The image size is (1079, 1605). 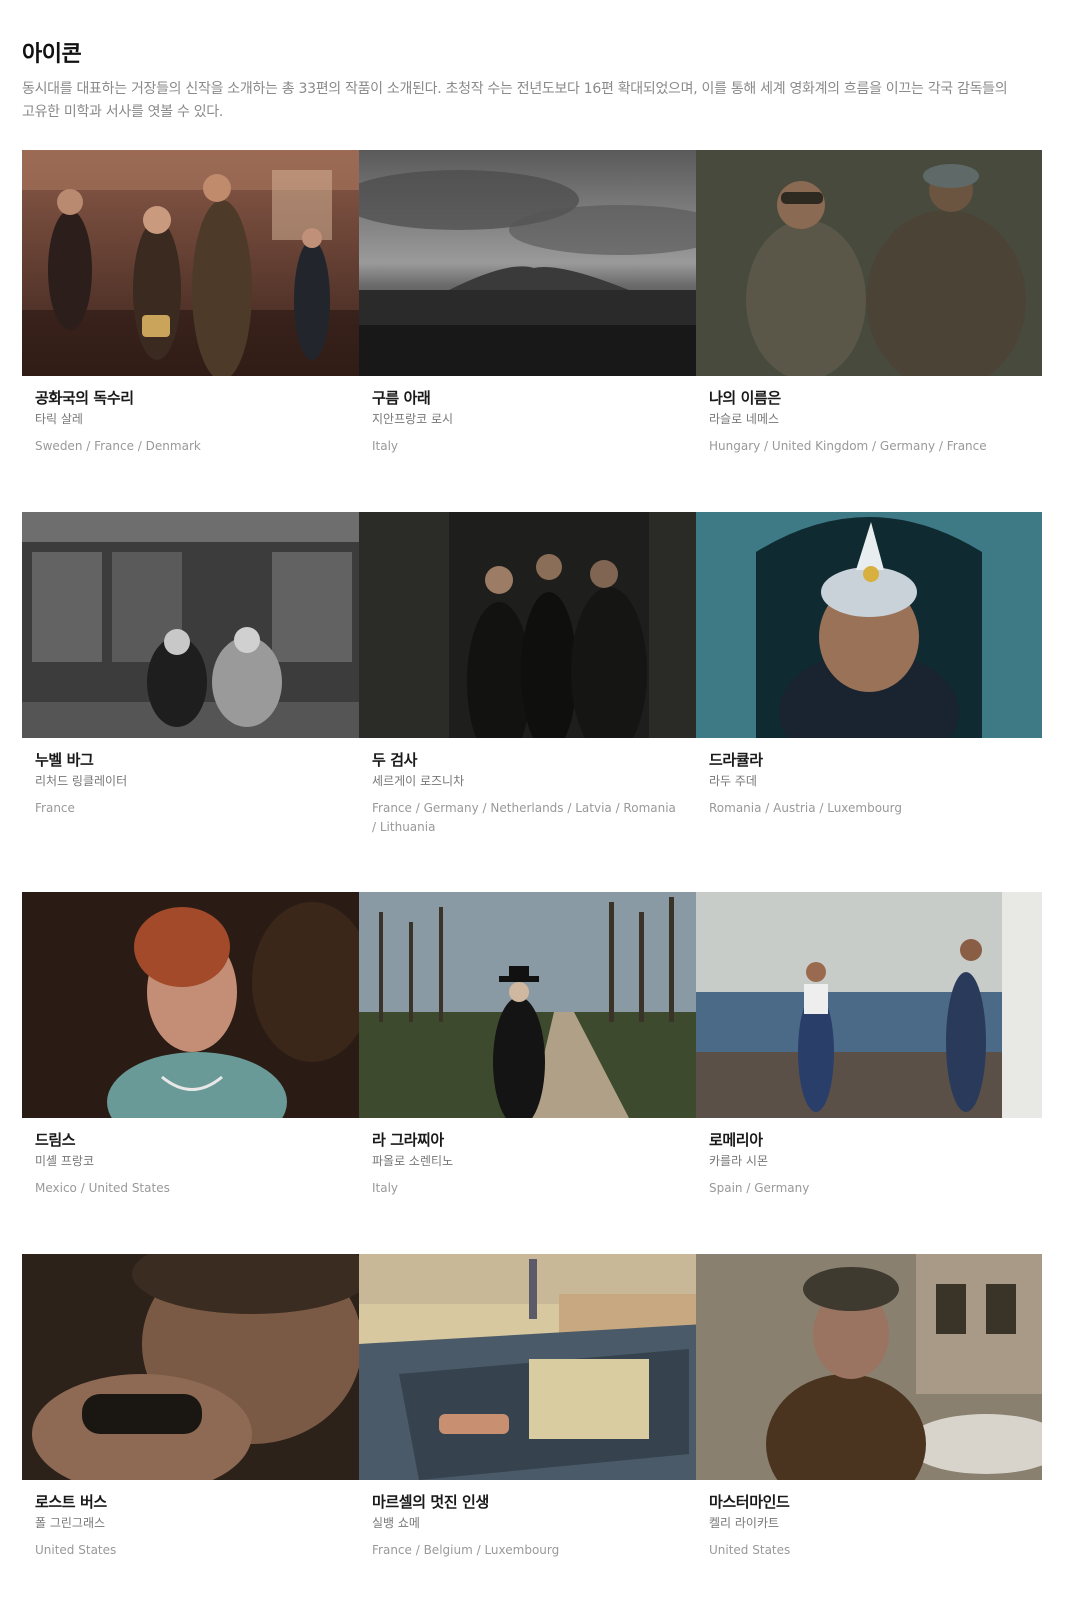 I want to click on film-director: 라슬로 네메스, so click(x=744, y=419).